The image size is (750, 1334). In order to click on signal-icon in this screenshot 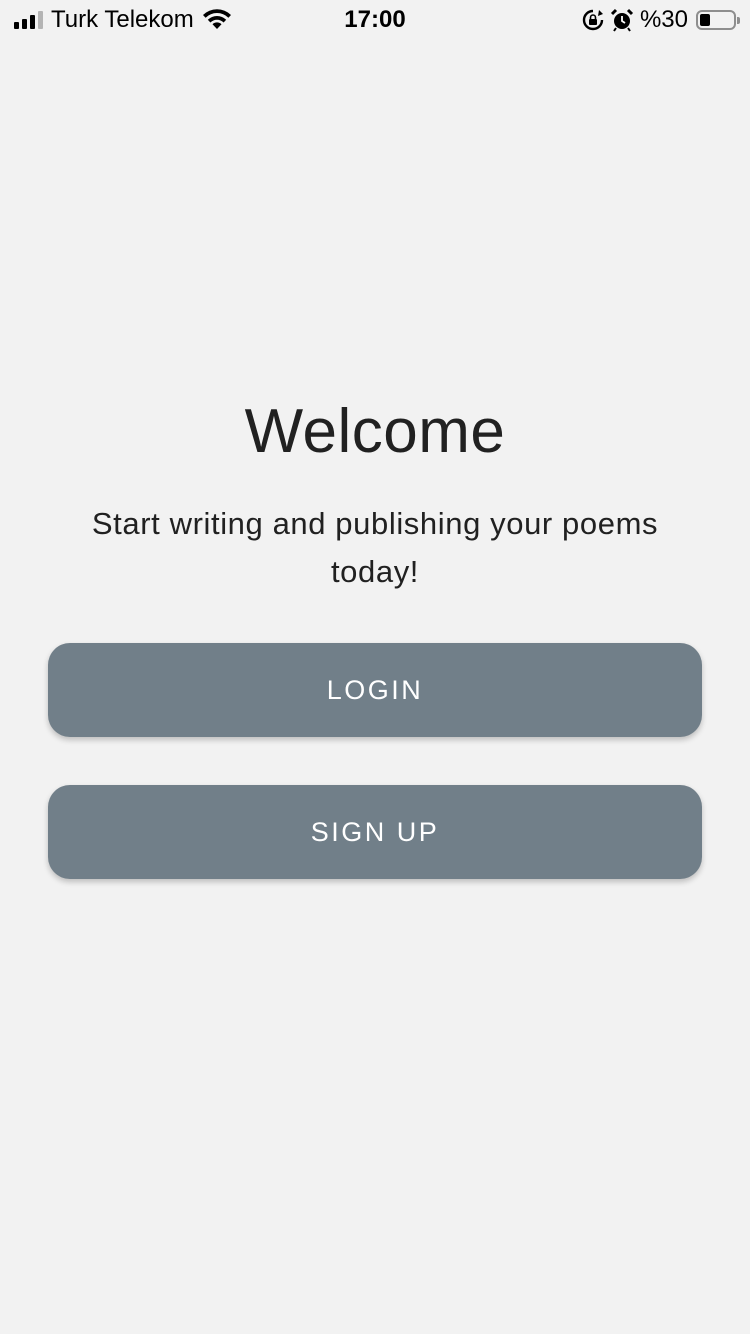, I will do `click(28, 20)`.